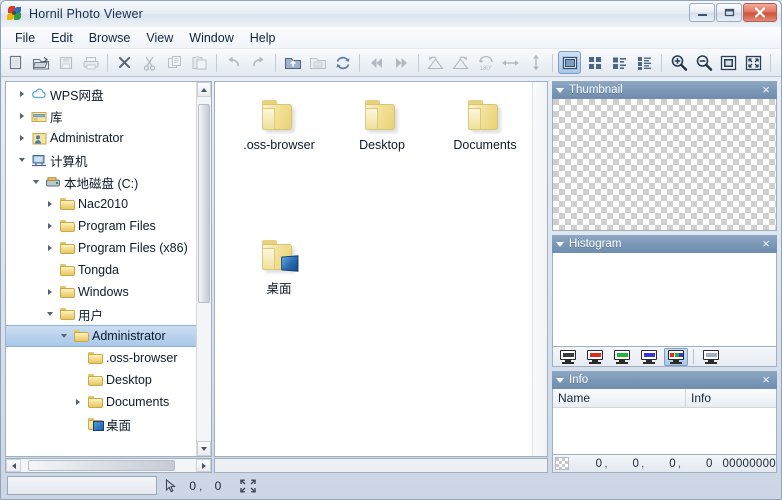 The width and height of the screenshot is (782, 500). Describe the element at coordinates (40, 62) in the screenshot. I see `open-folder-icon` at that location.